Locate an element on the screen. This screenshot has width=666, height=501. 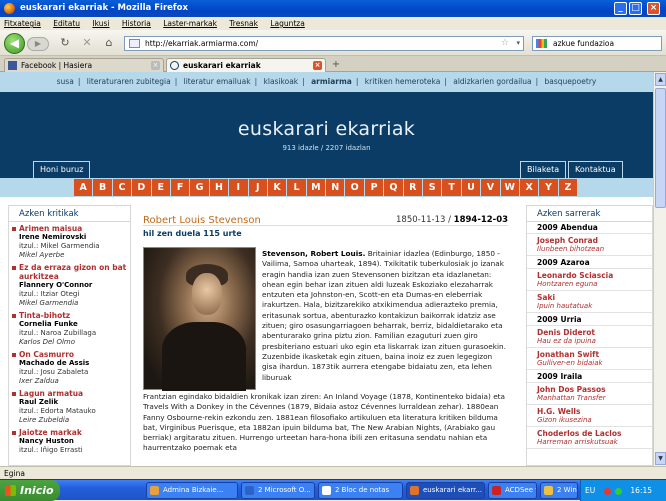
letter-z: Z is located at coordinates (568, 187).